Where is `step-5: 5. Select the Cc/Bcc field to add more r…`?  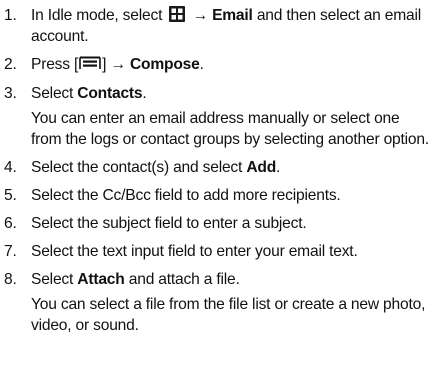
step-5: 5. Select the Cc/Bcc field to add more r… is located at coordinates (217, 195).